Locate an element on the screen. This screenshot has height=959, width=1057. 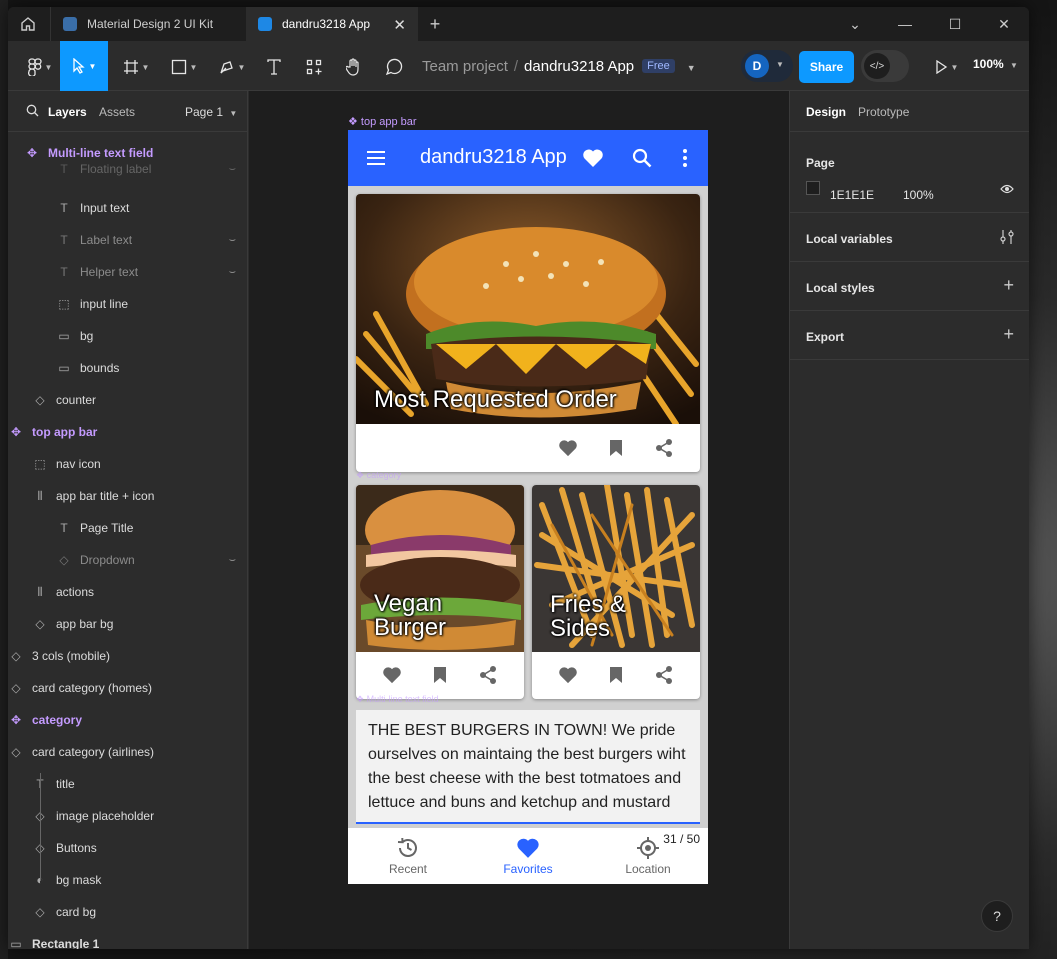
tab-material-design-kit: Material Design 2 UI Kit is located at coordinates (147, 24).